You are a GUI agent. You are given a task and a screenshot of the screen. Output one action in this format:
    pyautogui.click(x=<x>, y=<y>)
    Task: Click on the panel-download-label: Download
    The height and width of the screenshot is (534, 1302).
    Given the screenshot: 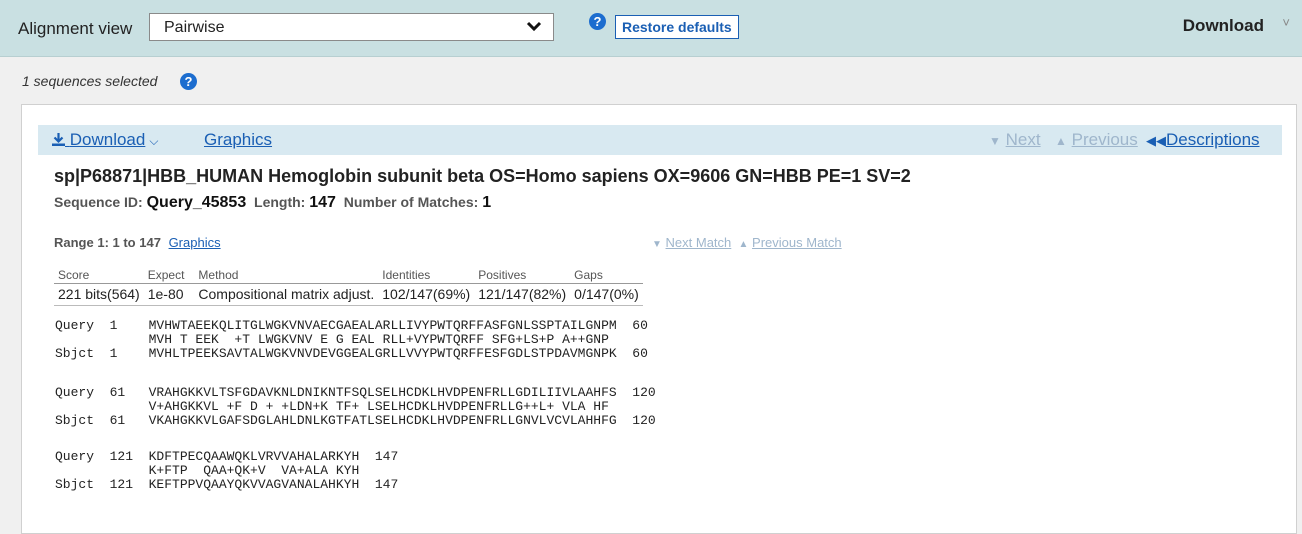 What is the action you would take?
    pyautogui.click(x=107, y=139)
    